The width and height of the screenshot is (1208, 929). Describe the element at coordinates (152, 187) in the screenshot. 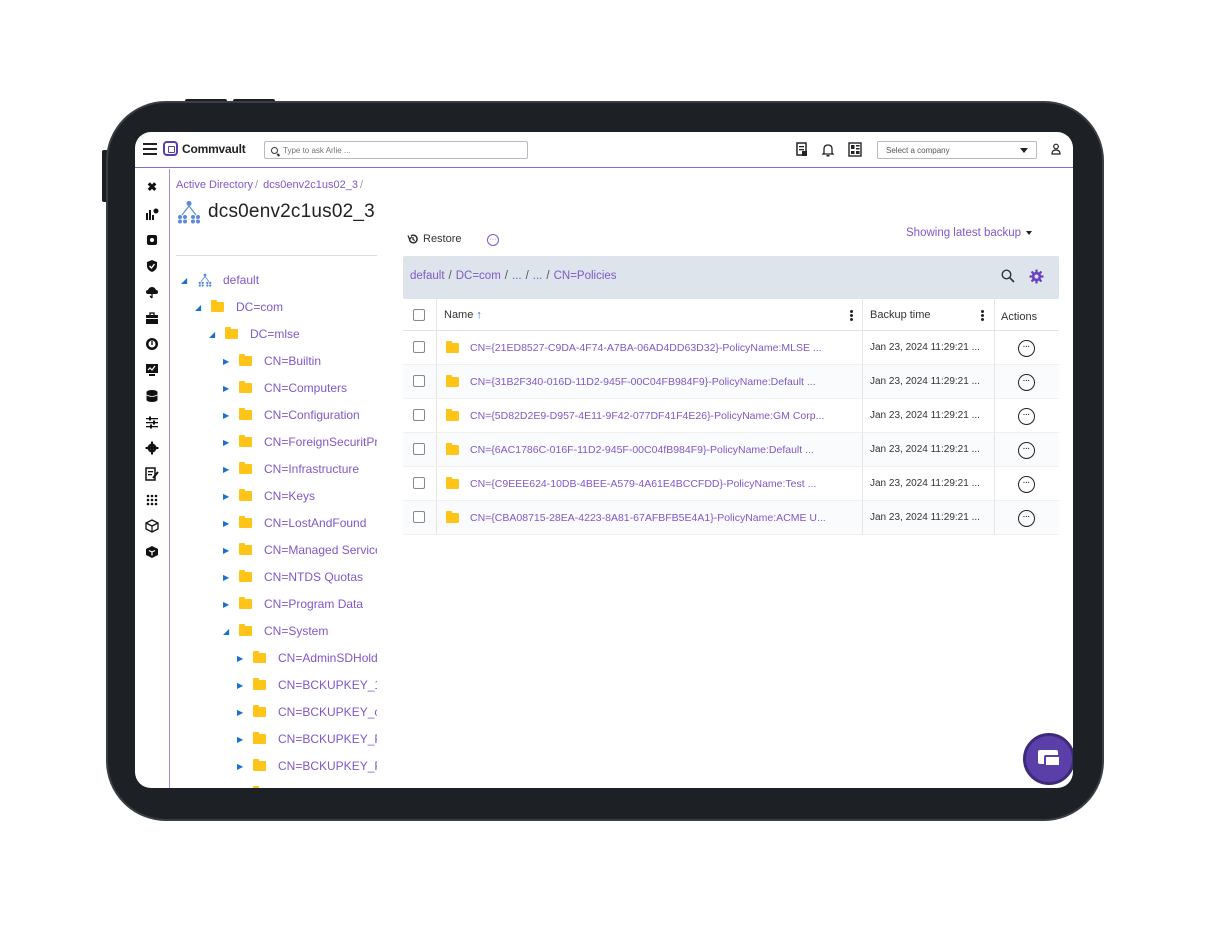

I see `tools-icon: ✖` at that location.